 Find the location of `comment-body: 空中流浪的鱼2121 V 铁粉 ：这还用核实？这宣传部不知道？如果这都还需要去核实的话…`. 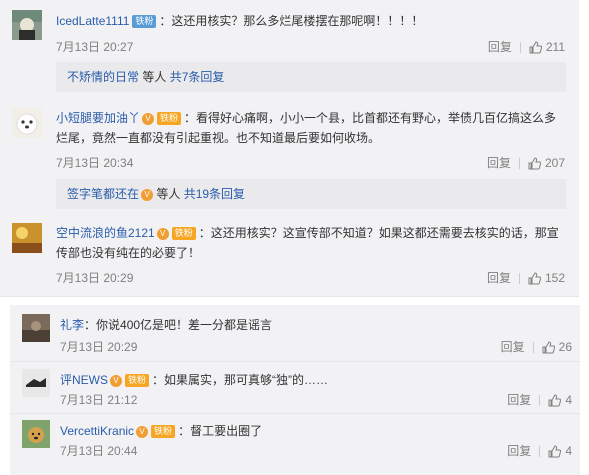

comment-body: 空中流浪的鱼2121 V 铁粉 ：这还用核实？这宣传部不知道？如果这都还需要去核实的话… is located at coordinates (311, 243).